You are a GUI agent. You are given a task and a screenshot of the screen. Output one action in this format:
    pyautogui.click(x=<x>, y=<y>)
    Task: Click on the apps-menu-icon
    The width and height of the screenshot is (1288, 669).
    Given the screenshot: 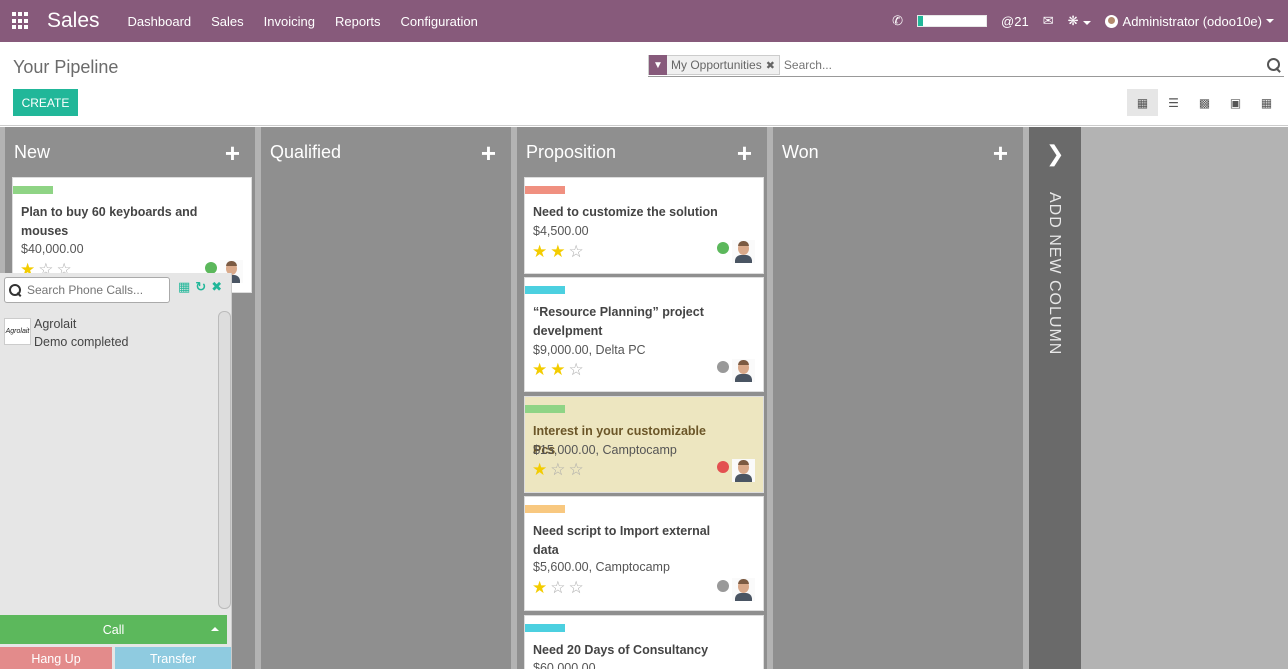 What is the action you would take?
    pyautogui.click(x=21, y=21)
    